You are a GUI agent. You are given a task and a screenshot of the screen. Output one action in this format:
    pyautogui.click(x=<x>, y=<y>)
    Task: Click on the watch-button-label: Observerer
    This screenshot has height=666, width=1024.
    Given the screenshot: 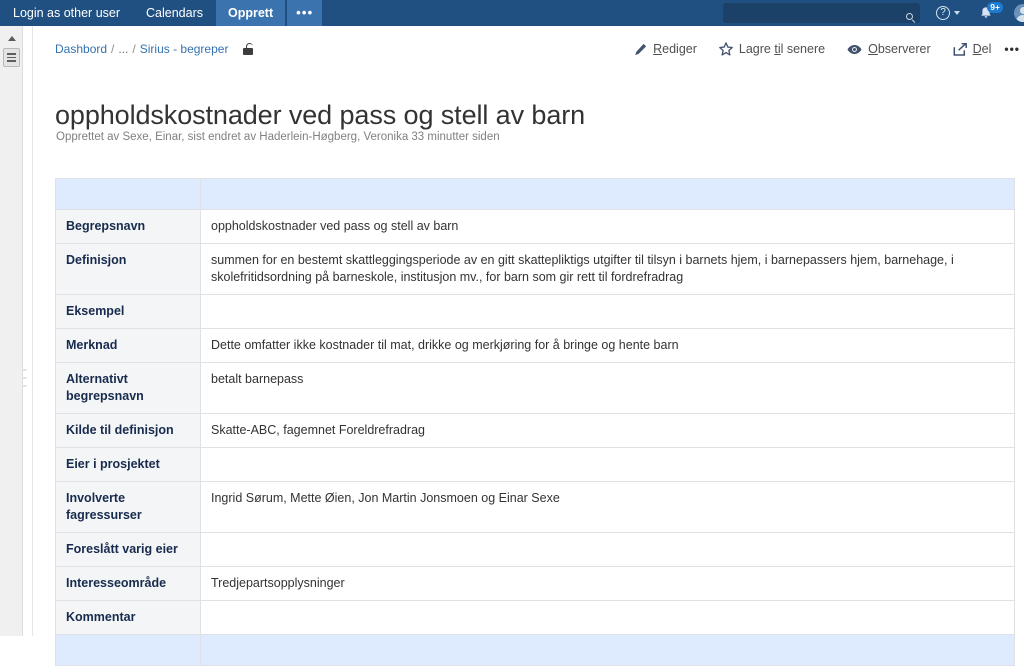 What is the action you would take?
    pyautogui.click(x=899, y=49)
    